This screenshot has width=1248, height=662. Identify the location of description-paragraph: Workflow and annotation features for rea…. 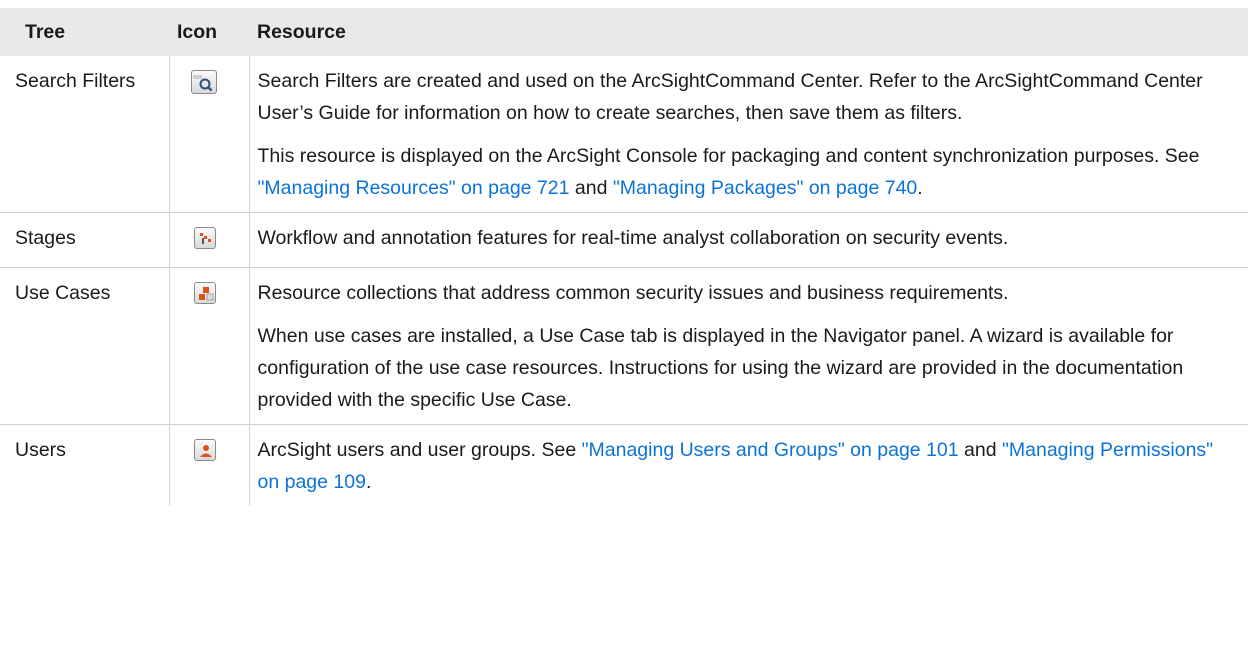
(633, 238).